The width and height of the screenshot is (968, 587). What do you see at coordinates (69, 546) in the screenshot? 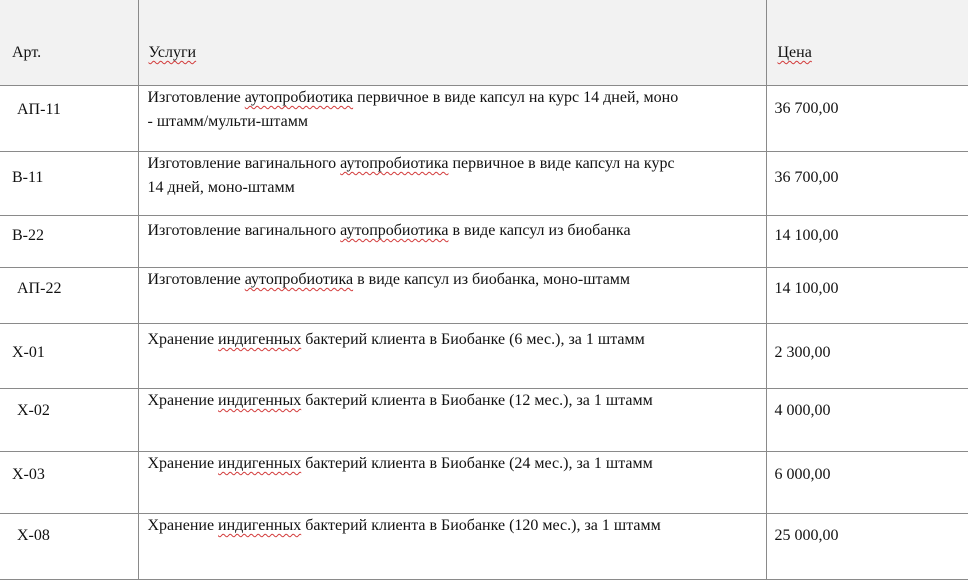
I see `art-cell: Х-08` at bounding box center [69, 546].